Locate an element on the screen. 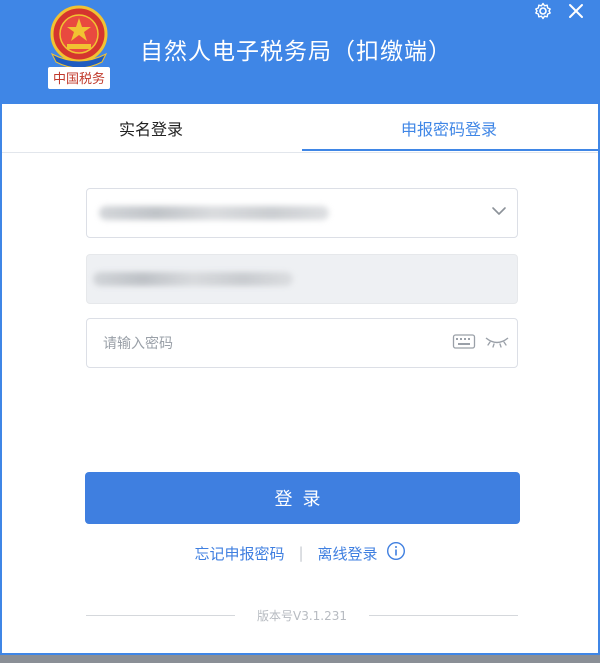 Image resolution: width=600 pixels, height=663 pixels. password-field: 请输入密码 is located at coordinates (302, 343).